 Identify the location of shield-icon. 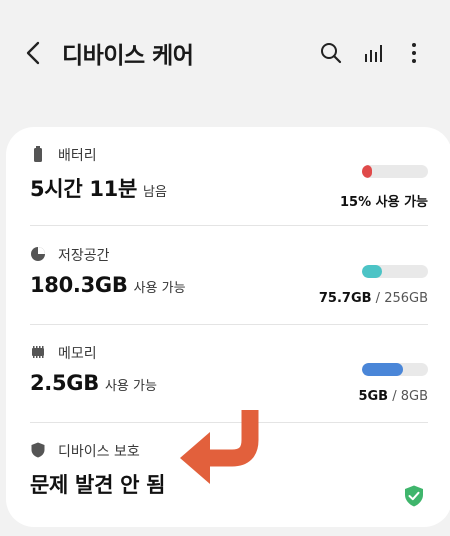
(38, 450).